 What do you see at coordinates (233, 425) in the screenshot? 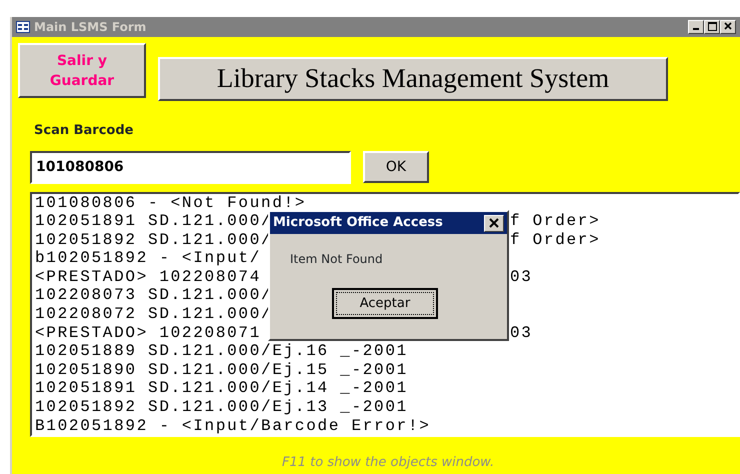
I see `log-line: B102051892 - <Input/Barcode Error!>` at bounding box center [233, 425].